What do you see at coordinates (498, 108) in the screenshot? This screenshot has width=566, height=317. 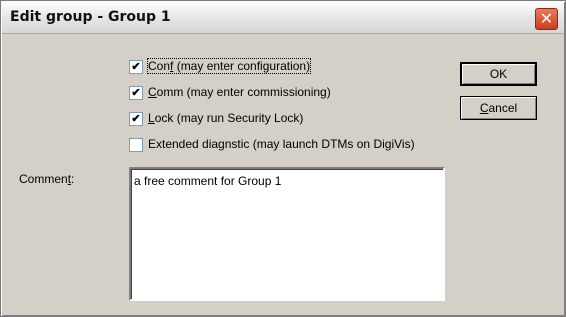 I see `cancel-button: Cancel` at bounding box center [498, 108].